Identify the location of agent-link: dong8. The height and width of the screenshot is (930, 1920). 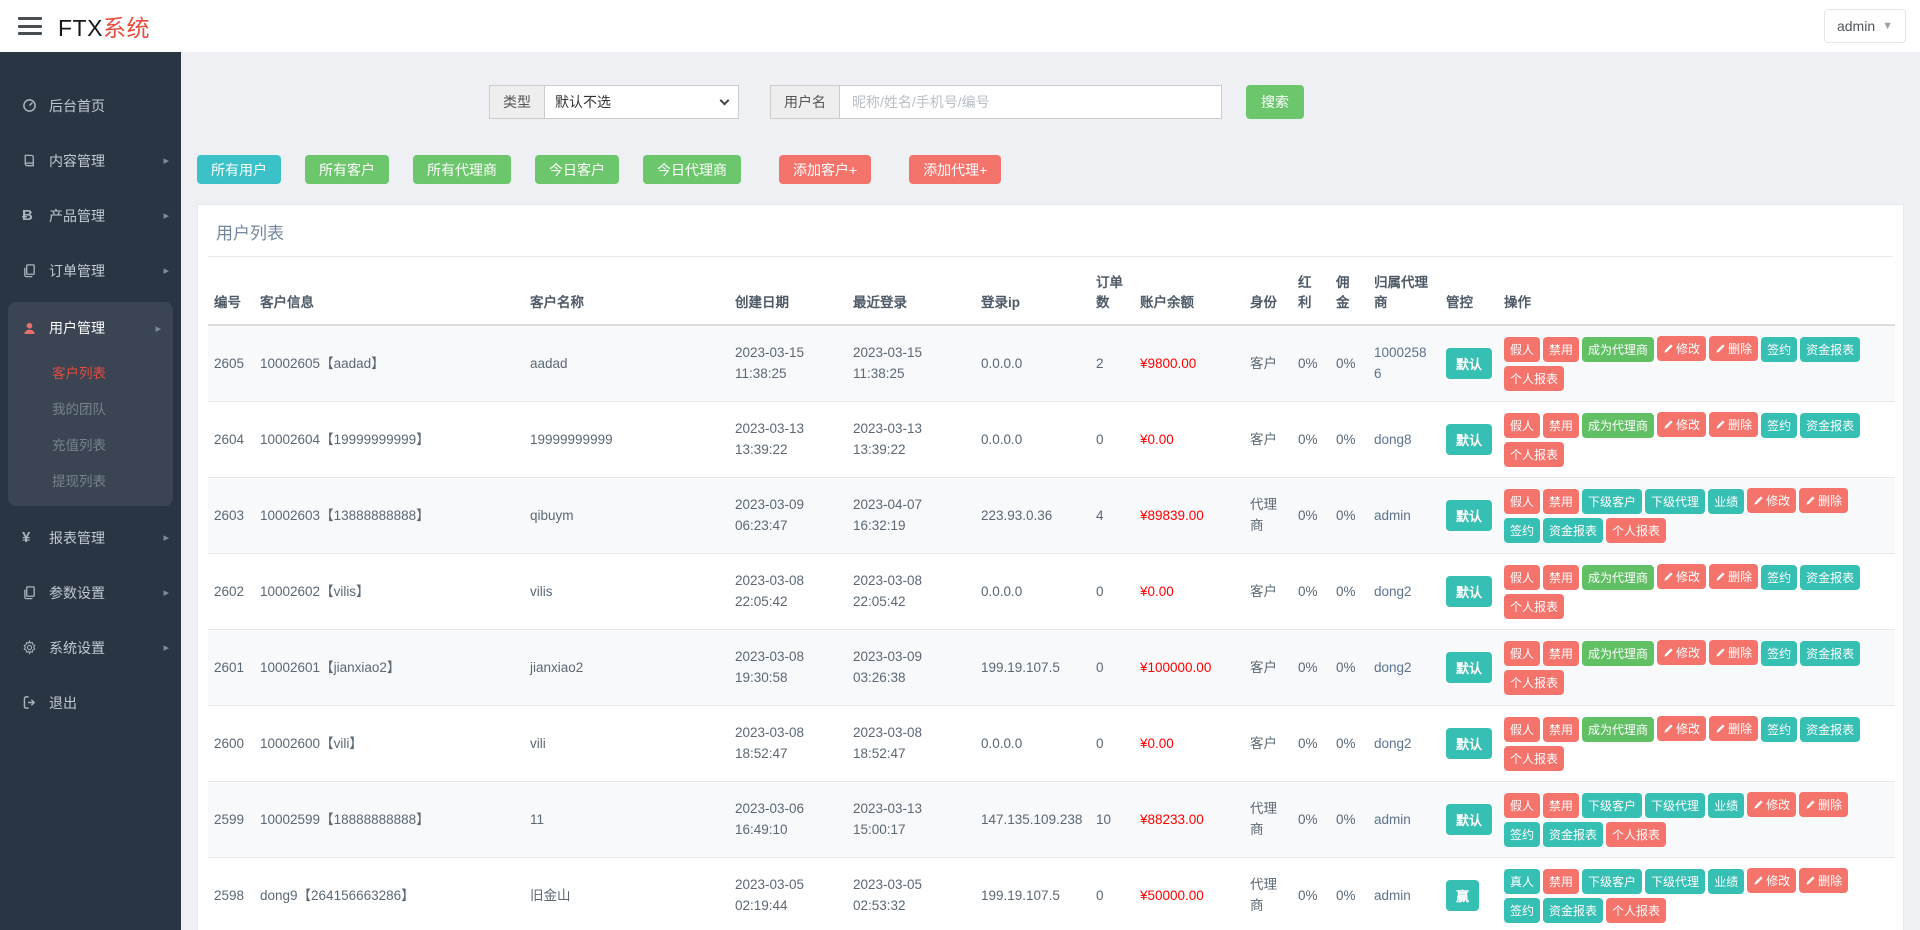
(1393, 439).